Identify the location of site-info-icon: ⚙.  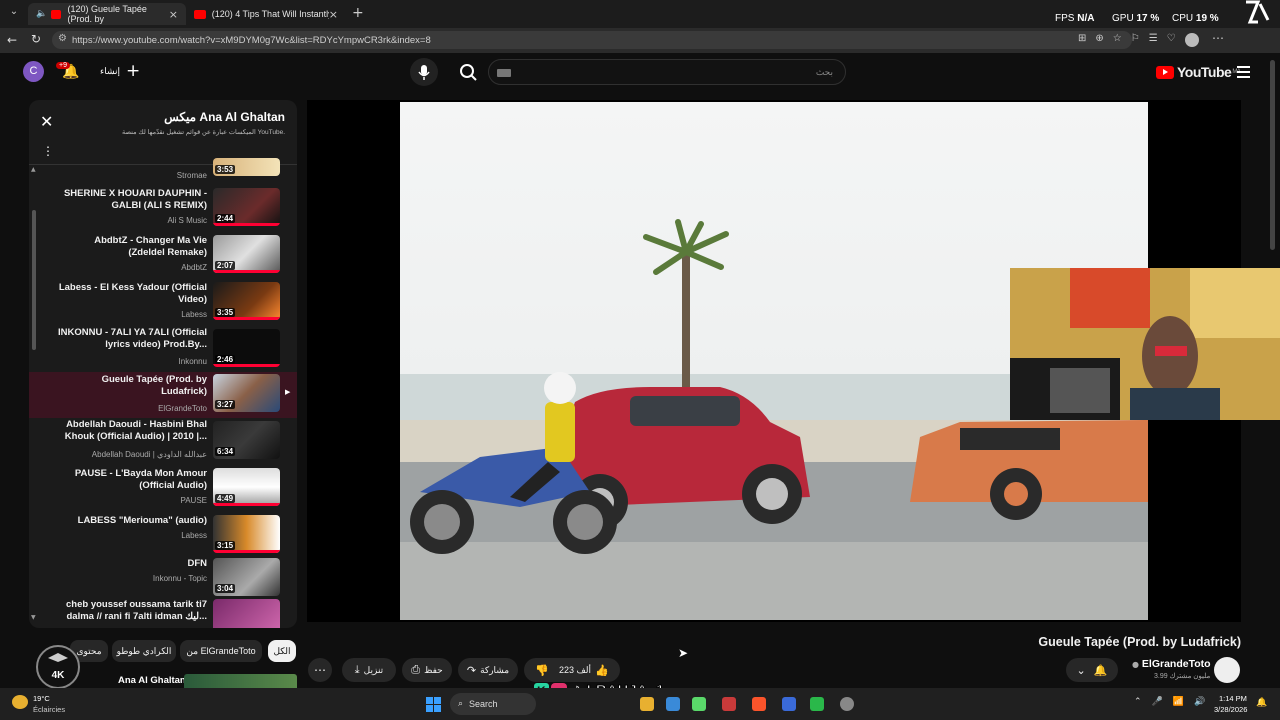
(62, 38).